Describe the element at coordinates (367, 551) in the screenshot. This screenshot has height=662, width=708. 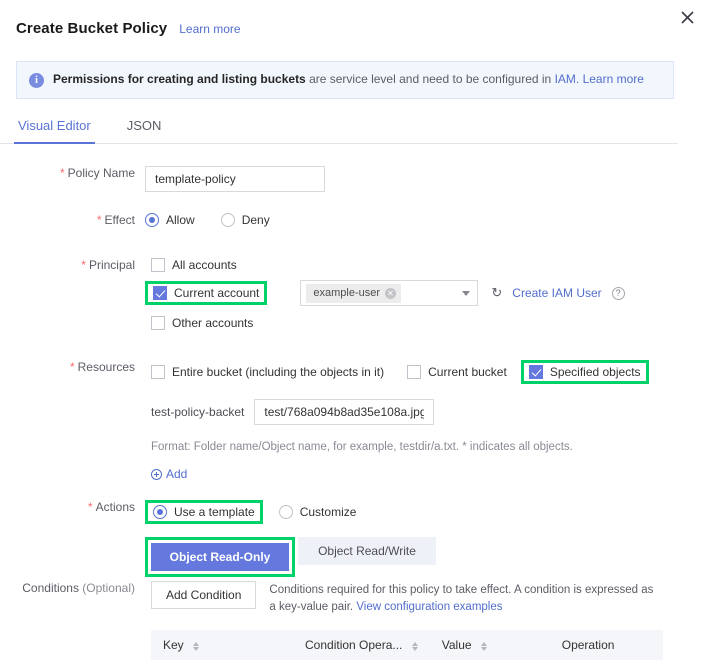
I see `template-object-read-write-button: Object Read/Write` at that location.